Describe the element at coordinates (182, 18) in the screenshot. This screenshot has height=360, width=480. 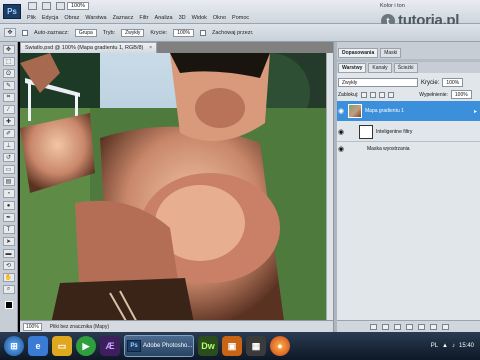
I see `menu-3d: 3D` at that location.